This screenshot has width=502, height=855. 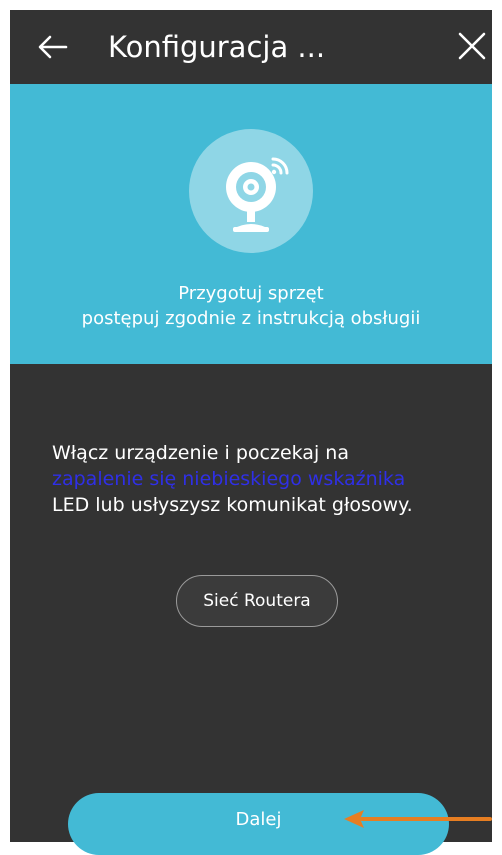 I want to click on arrow-left-icon, so click(x=53, y=47).